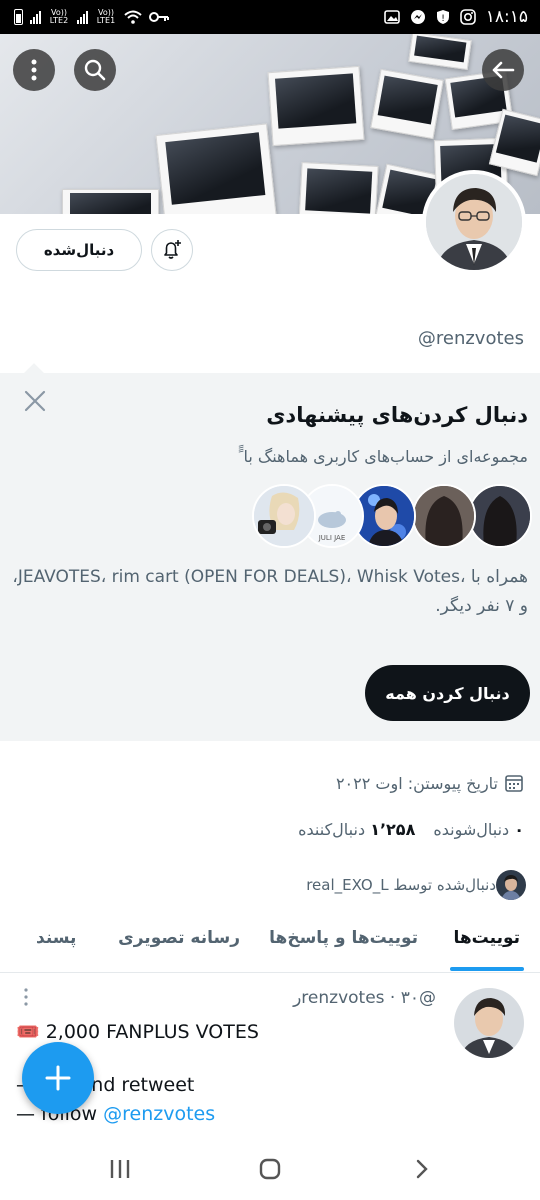 The width and height of the screenshot is (540, 1200). What do you see at coordinates (447, 693) in the screenshot?
I see `follow-all-button: دنبال کردن همه` at bounding box center [447, 693].